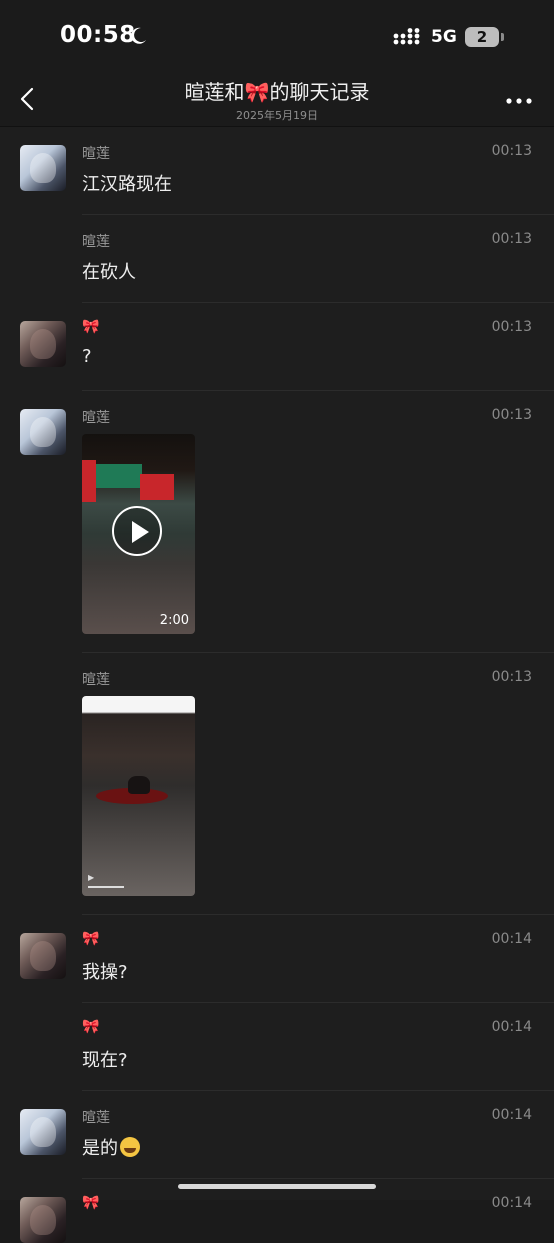 The height and width of the screenshot is (1243, 554). Describe the element at coordinates (174, 620) in the screenshot. I see `video-duration: 2:00` at that location.